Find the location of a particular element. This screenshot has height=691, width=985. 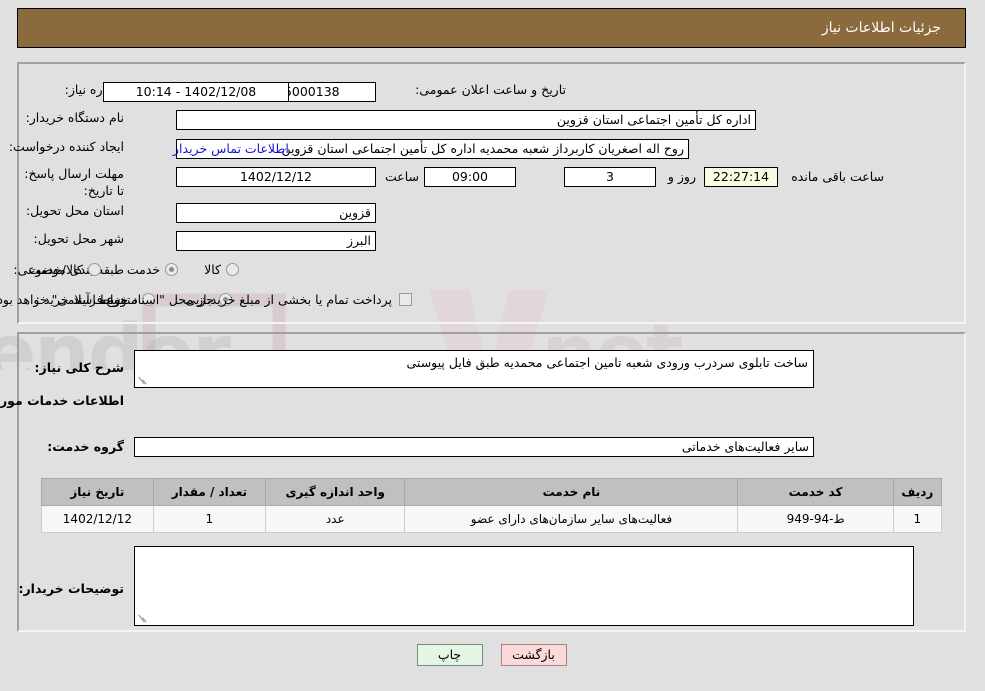

radio-kala-khedmat-icon is located at coordinates (95, 269).